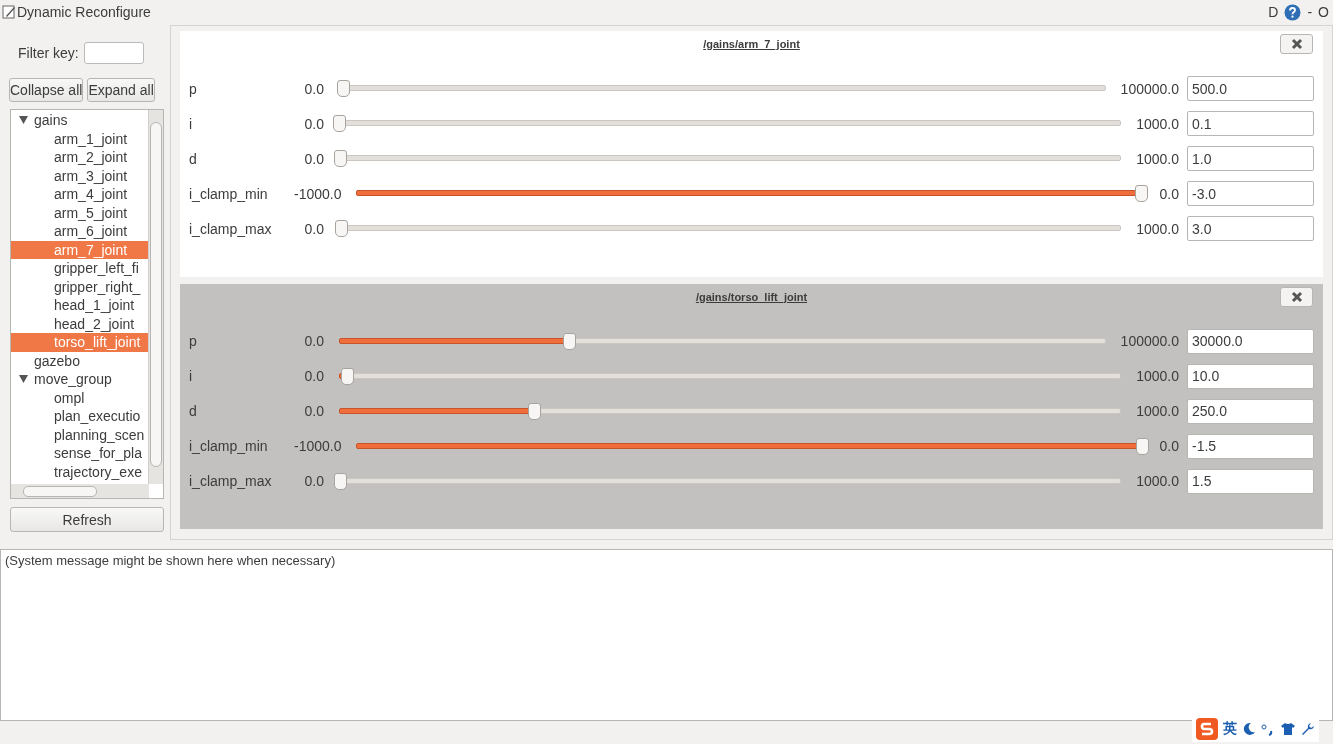  I want to click on value-field: 1.5, so click(1250, 481).